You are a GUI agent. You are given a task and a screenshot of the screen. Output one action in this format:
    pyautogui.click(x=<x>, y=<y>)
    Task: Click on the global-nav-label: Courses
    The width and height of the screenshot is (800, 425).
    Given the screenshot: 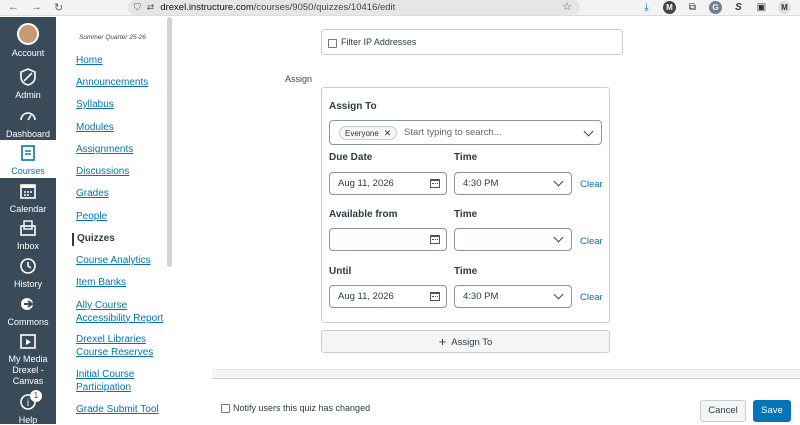 What is the action you would take?
    pyautogui.click(x=28, y=171)
    